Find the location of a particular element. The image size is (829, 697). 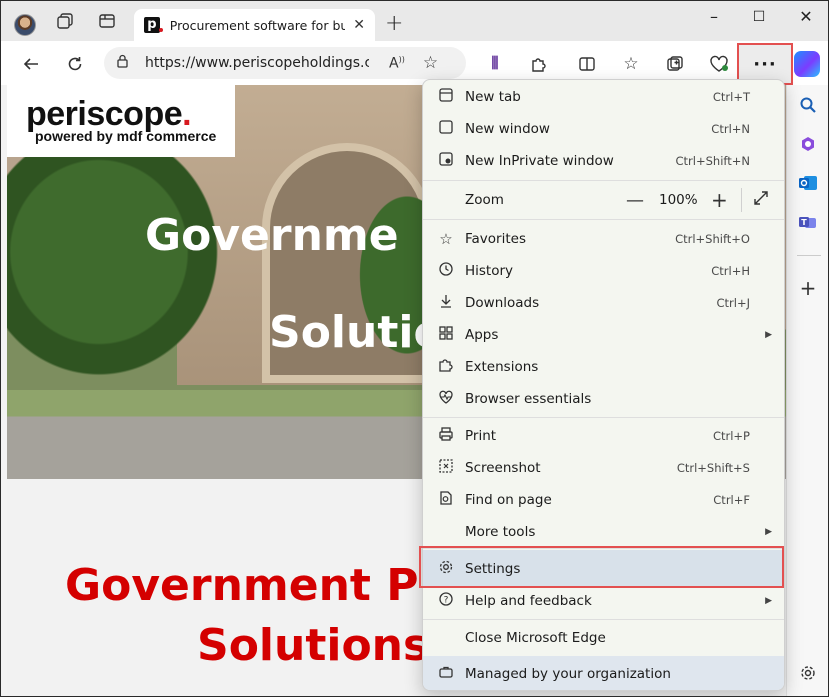

plus-icon: + is located at coordinates (808, 288).